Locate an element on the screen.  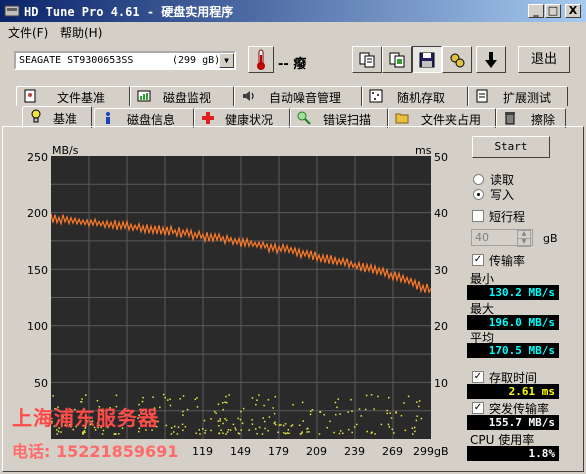
y-tick-label: 100 is located at coordinates (37, 326).